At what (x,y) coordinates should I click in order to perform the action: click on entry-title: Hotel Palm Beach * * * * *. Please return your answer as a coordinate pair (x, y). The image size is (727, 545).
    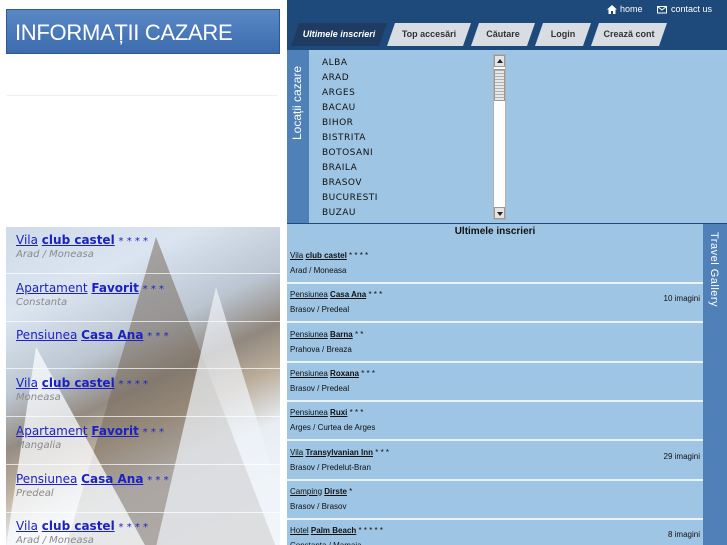
    Looking at the image, I should click on (336, 530).